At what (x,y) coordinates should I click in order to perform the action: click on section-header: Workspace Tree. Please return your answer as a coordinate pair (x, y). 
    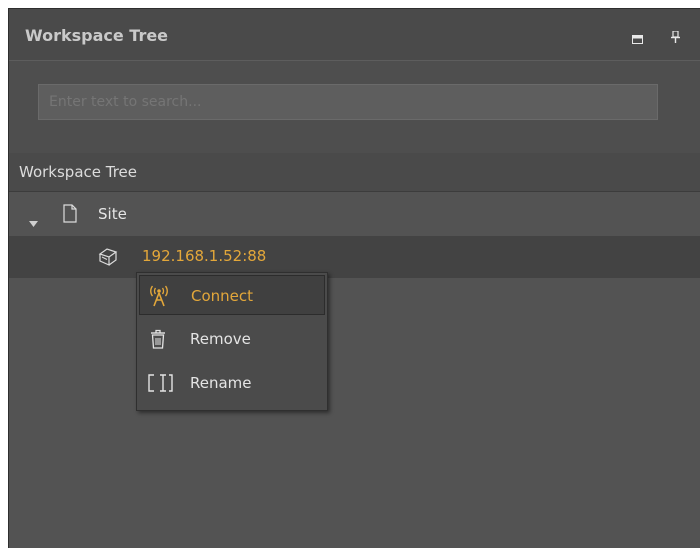
    Looking at the image, I should click on (354, 172).